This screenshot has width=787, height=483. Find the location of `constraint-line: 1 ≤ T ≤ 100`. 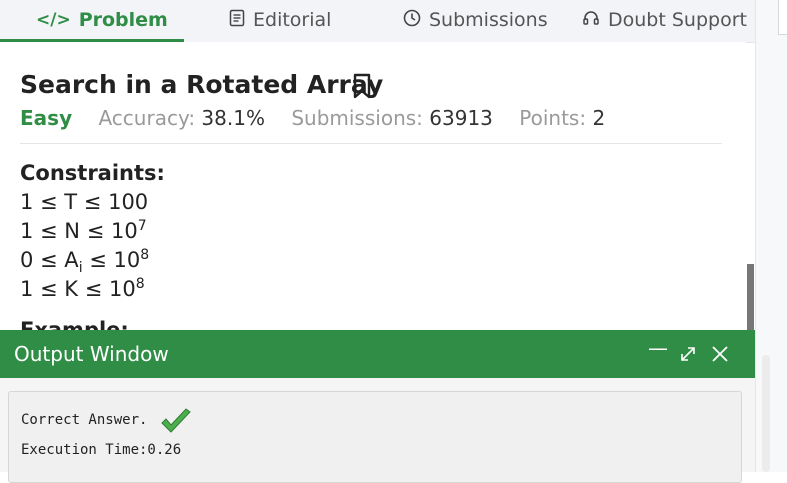

constraint-line: 1 ≤ T ≤ 100 is located at coordinates (84, 202).